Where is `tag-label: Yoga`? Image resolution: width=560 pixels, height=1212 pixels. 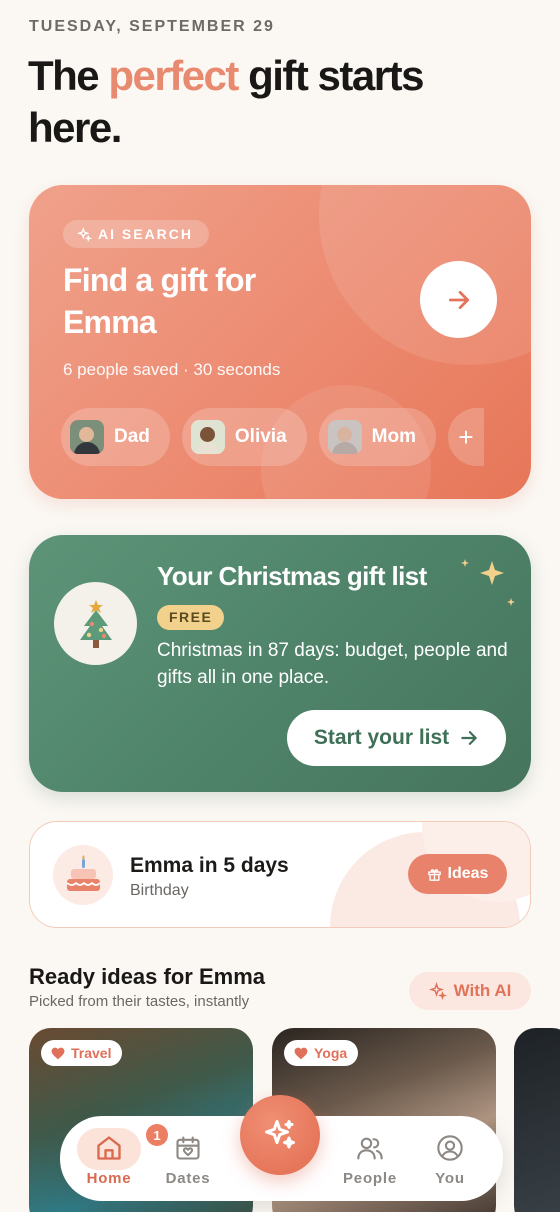 tag-label: Yoga is located at coordinates (331, 1053).